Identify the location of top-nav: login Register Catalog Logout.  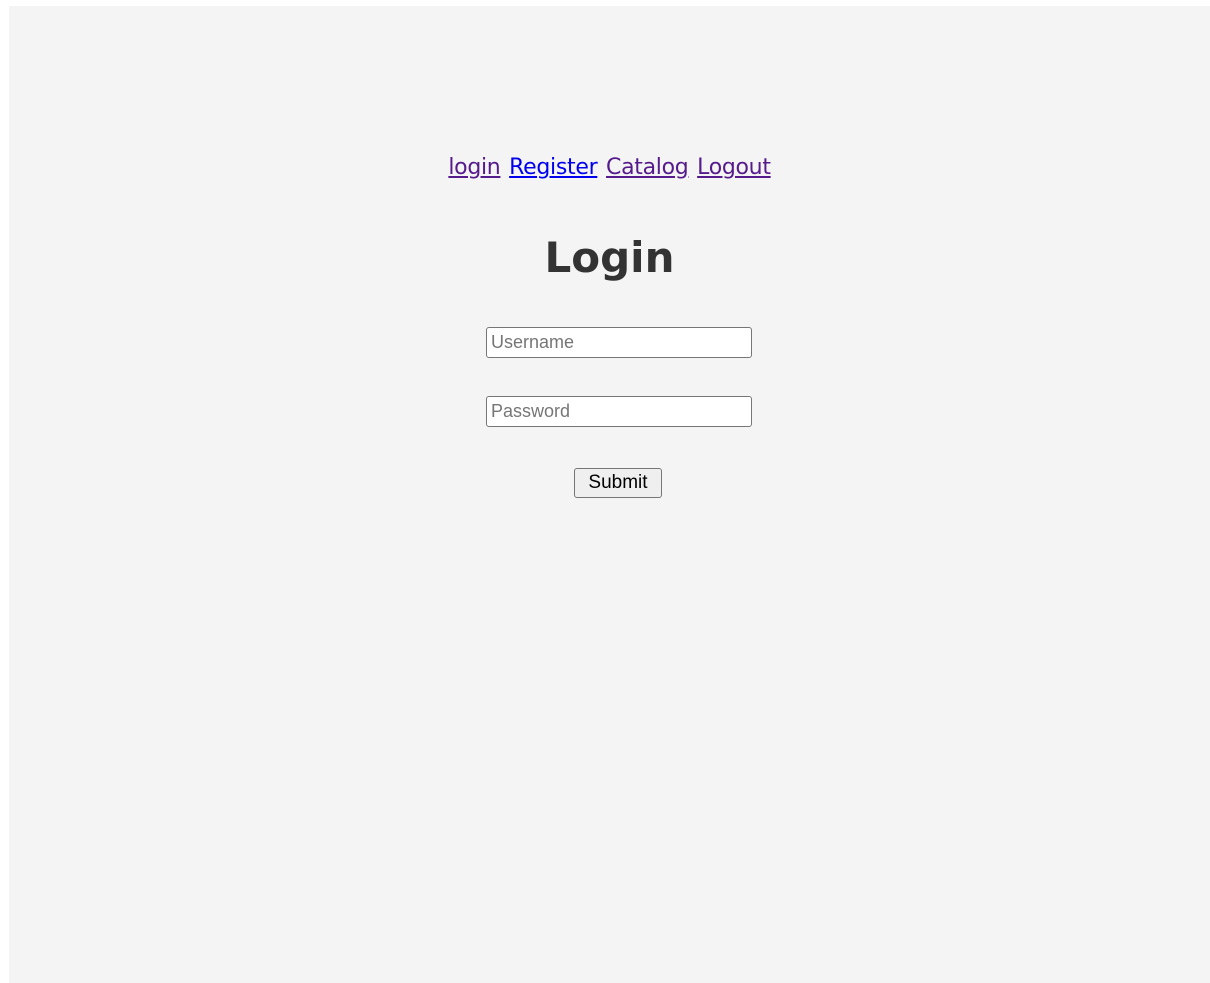
(609, 168).